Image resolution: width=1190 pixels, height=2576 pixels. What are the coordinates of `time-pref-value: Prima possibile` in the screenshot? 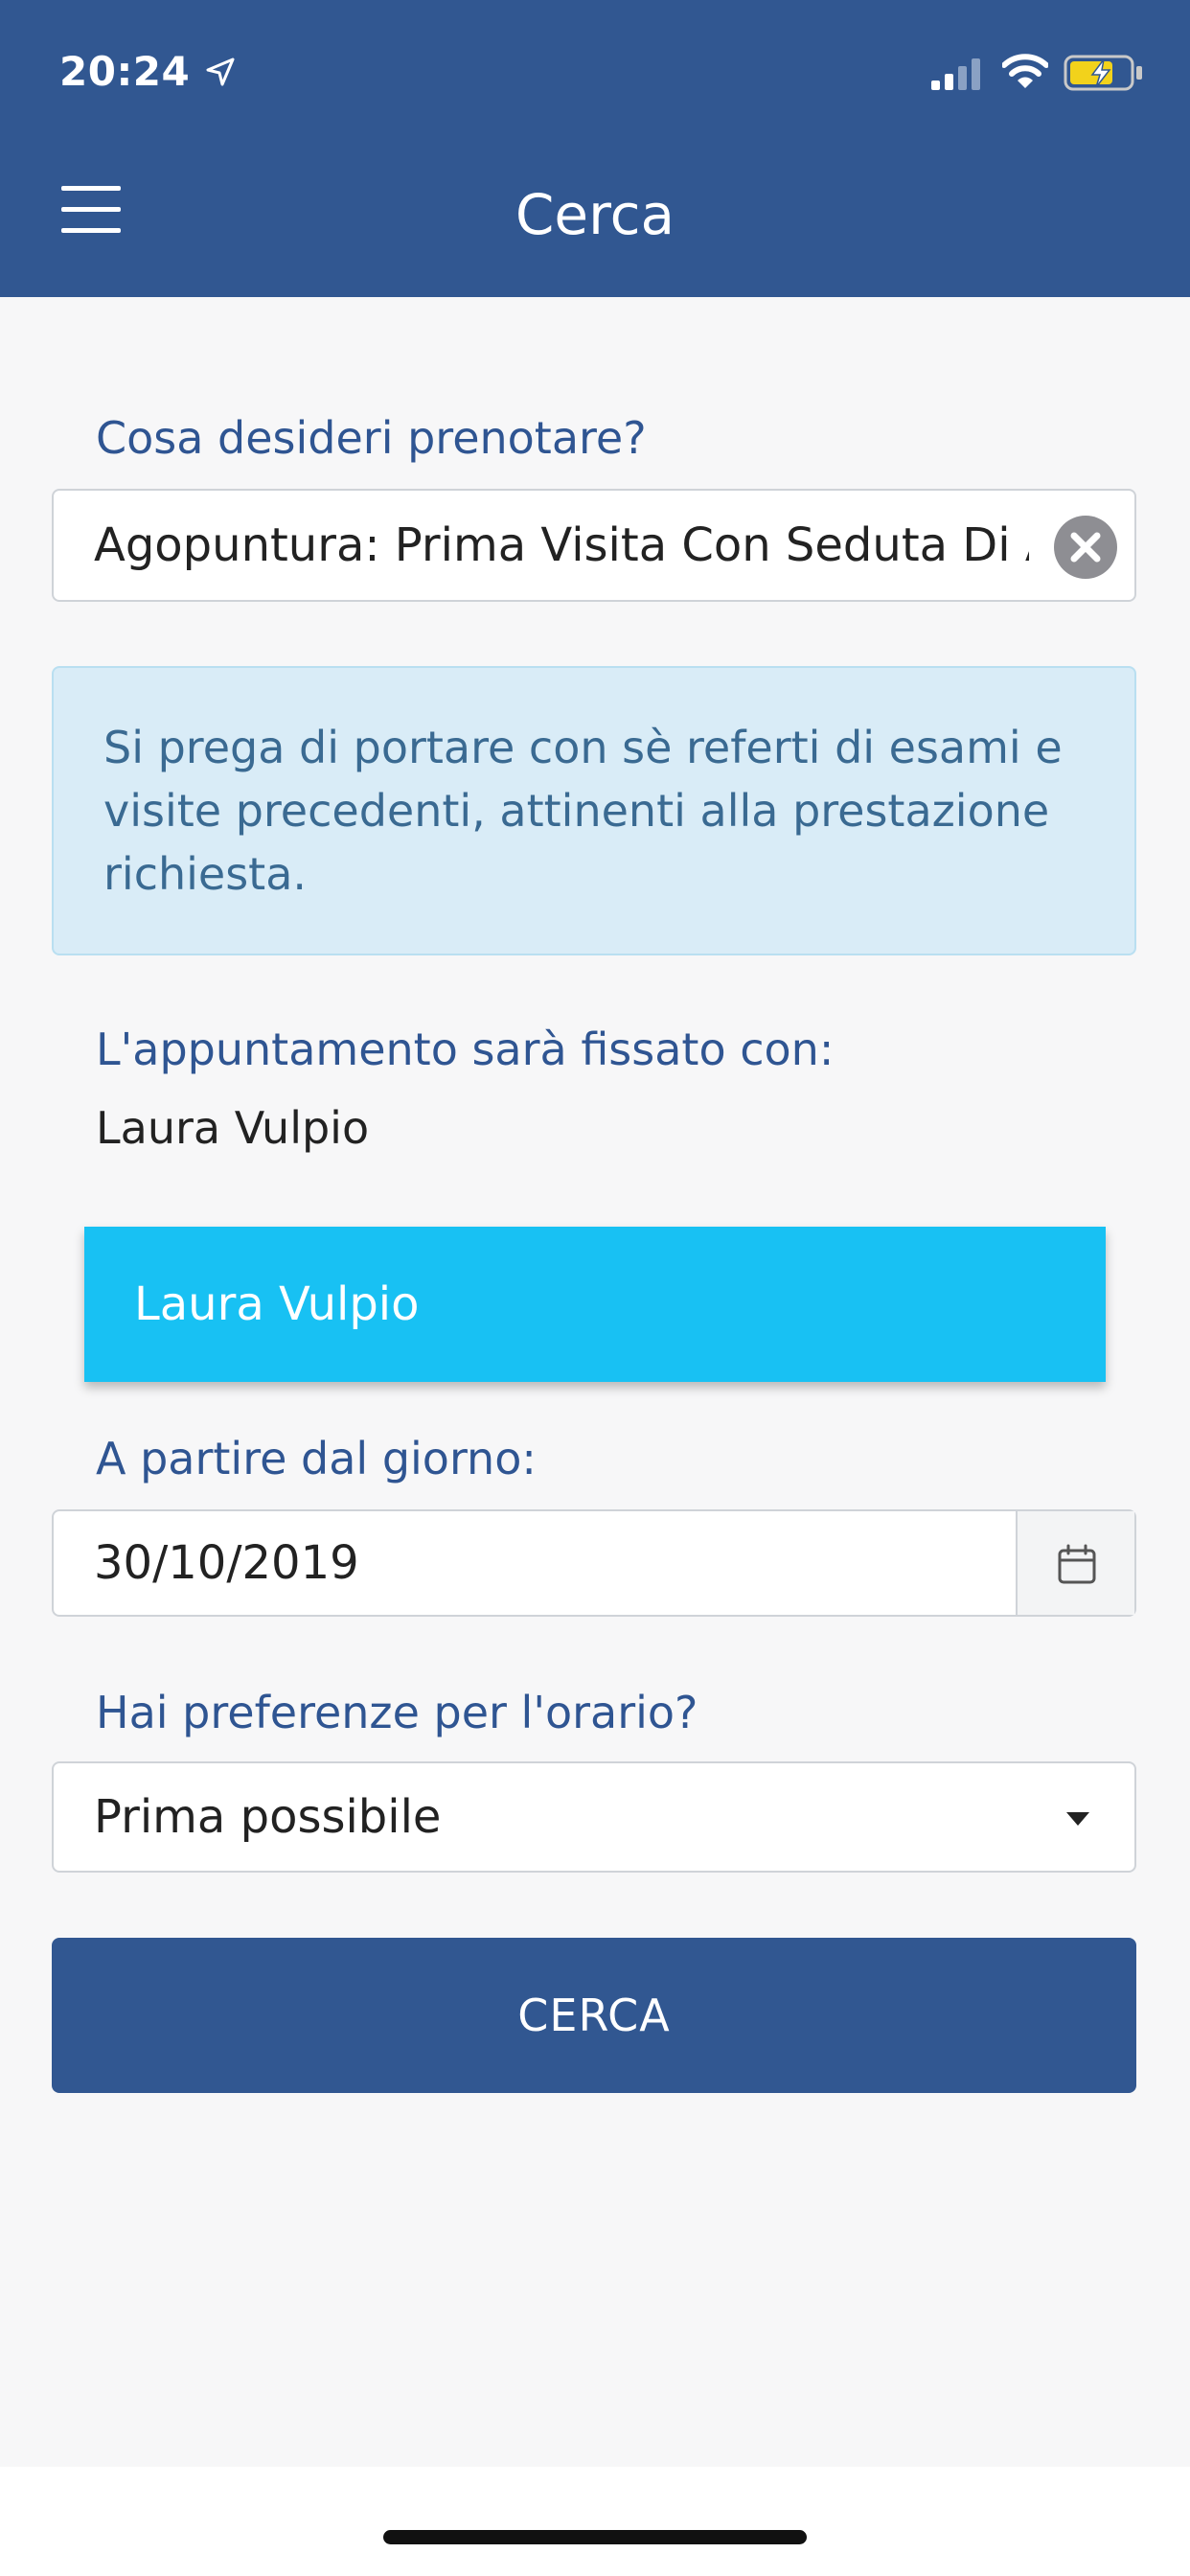 It's located at (268, 1817).